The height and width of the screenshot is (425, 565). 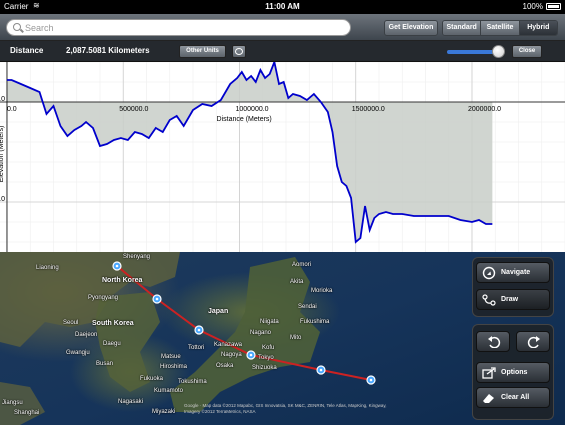 What do you see at coordinates (251, 109) in the screenshot?
I see `x-tick-label: 1000000.0` at bounding box center [251, 109].